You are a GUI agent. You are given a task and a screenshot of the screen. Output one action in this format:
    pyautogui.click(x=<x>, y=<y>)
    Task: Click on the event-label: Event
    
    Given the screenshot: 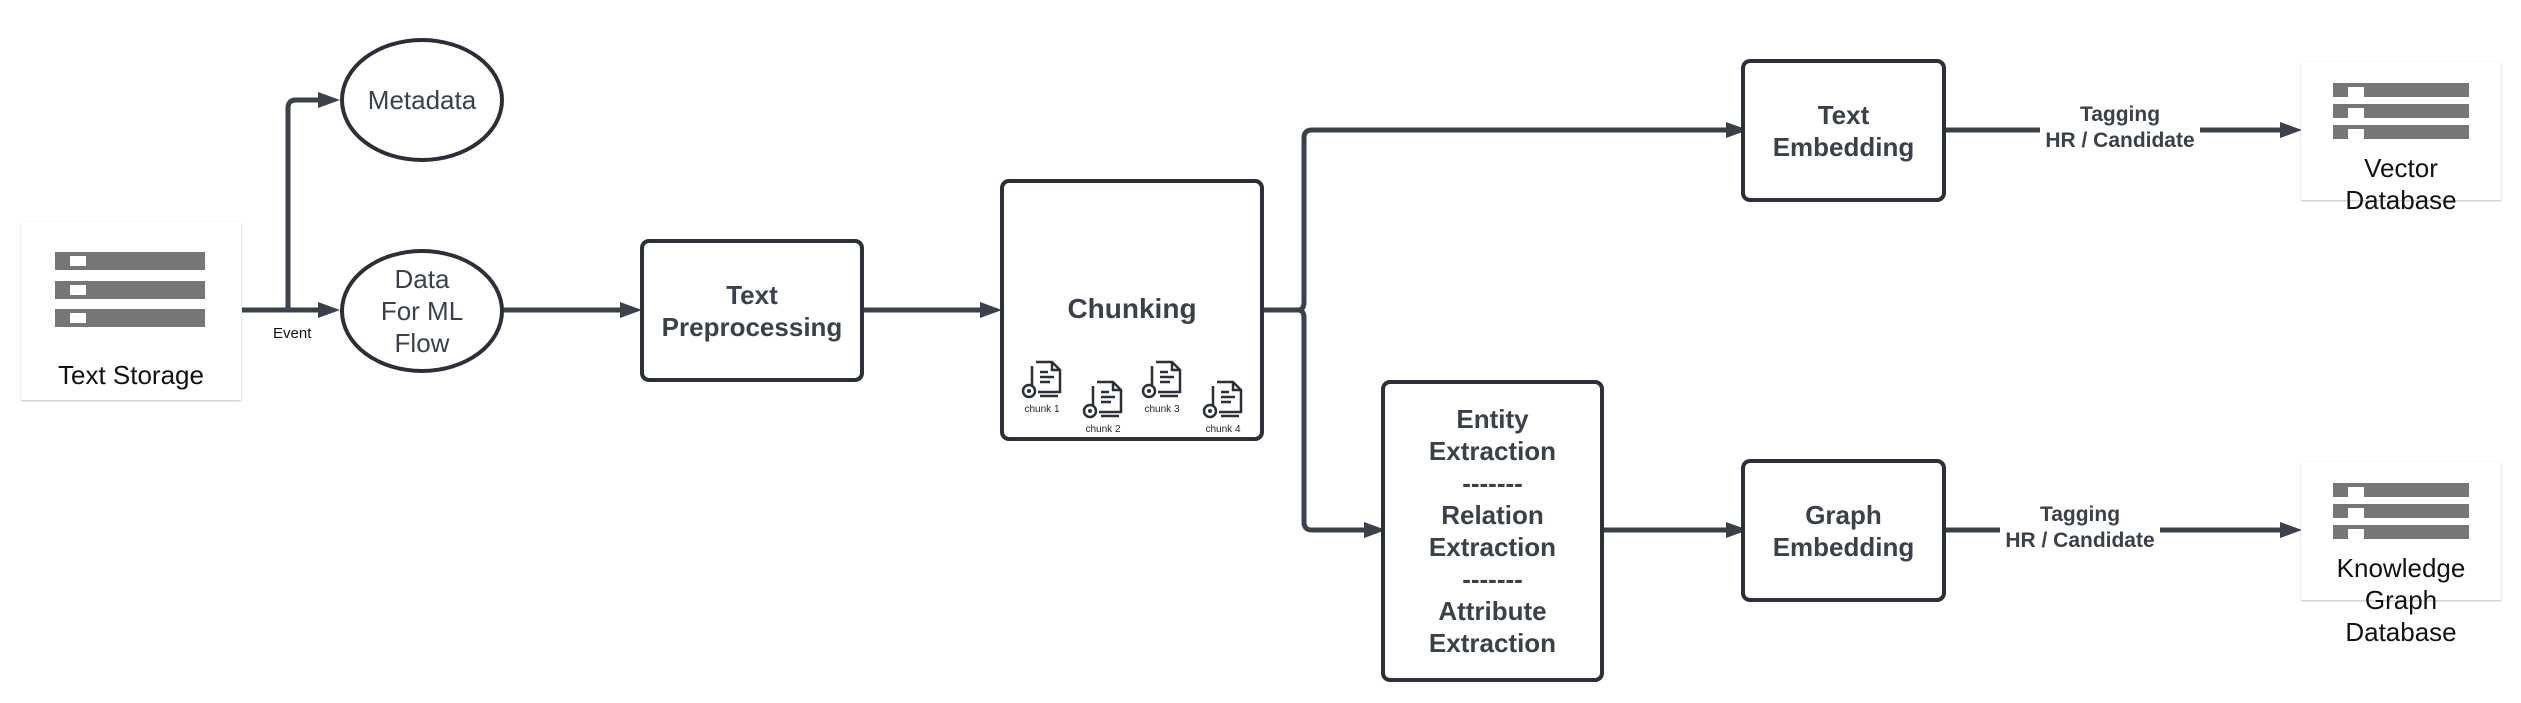 What is the action you would take?
    pyautogui.click(x=292, y=333)
    